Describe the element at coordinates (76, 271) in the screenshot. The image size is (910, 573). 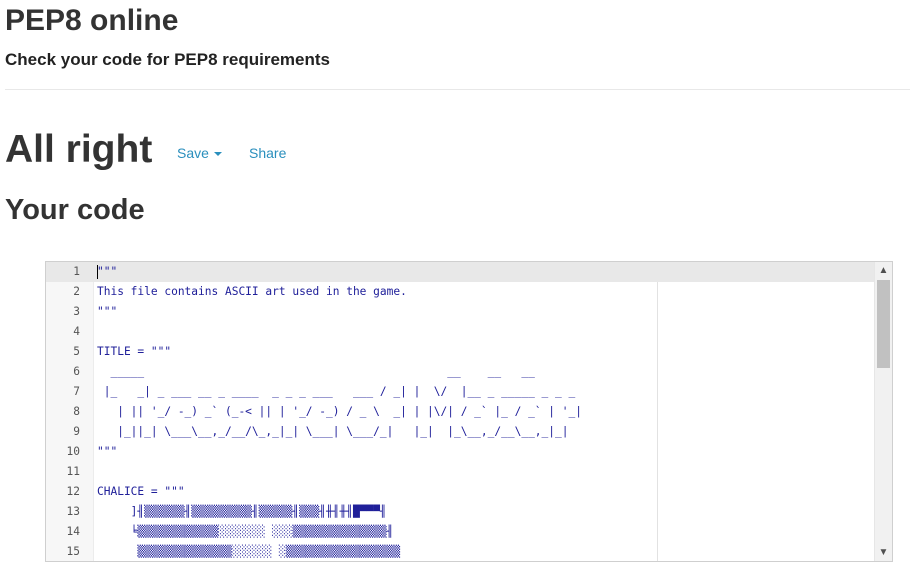
I see `line-number: 1` at that location.